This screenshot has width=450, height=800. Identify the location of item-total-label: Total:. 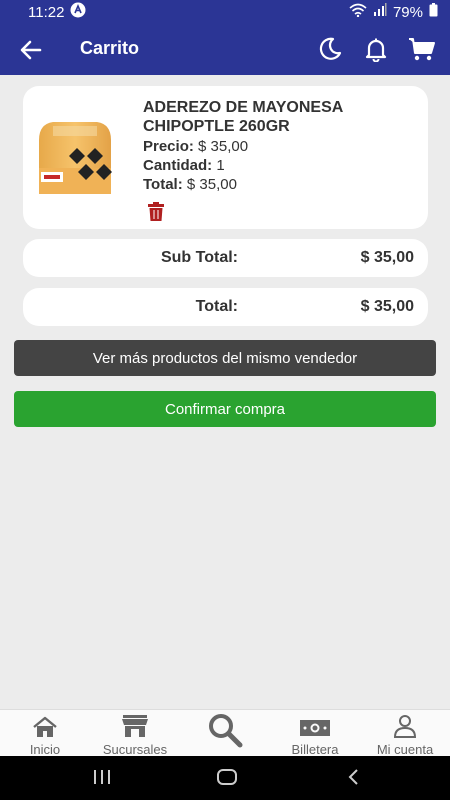
(163, 184).